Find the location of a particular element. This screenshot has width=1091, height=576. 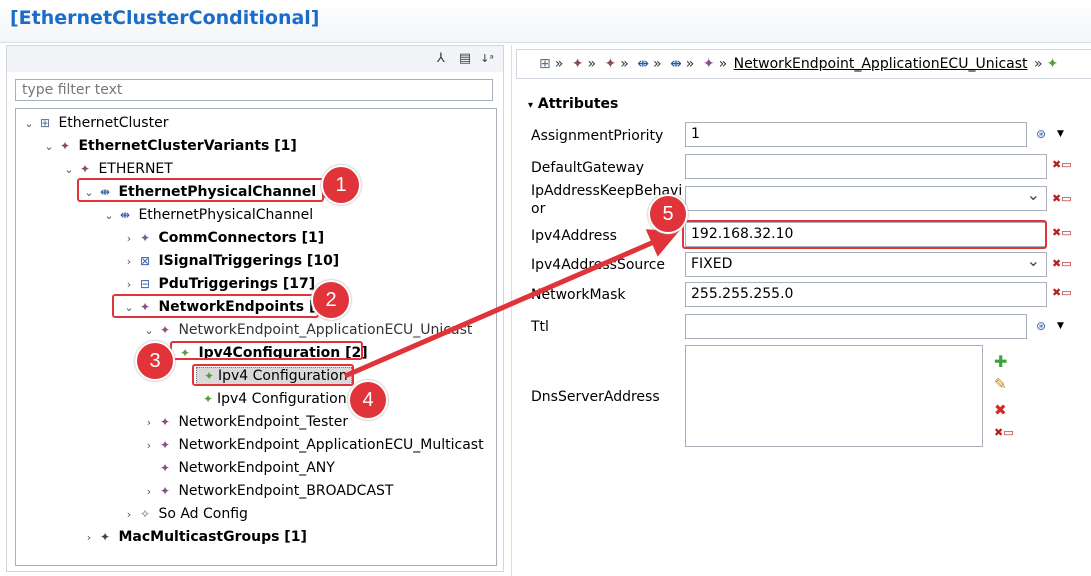

callout-3: 3 is located at coordinates (155, 361).